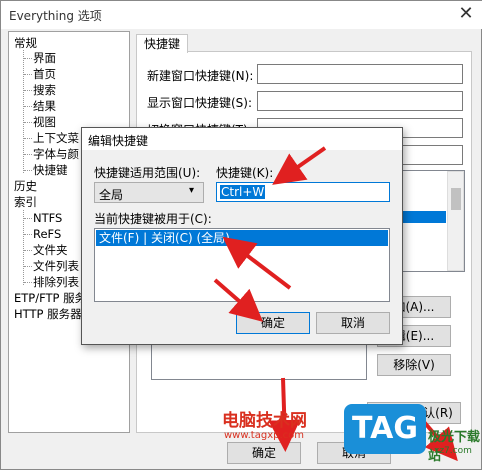 This screenshot has height=470, width=482. What do you see at coordinates (264, 453) in the screenshot?
I see `ok-button: 确定` at bounding box center [264, 453].